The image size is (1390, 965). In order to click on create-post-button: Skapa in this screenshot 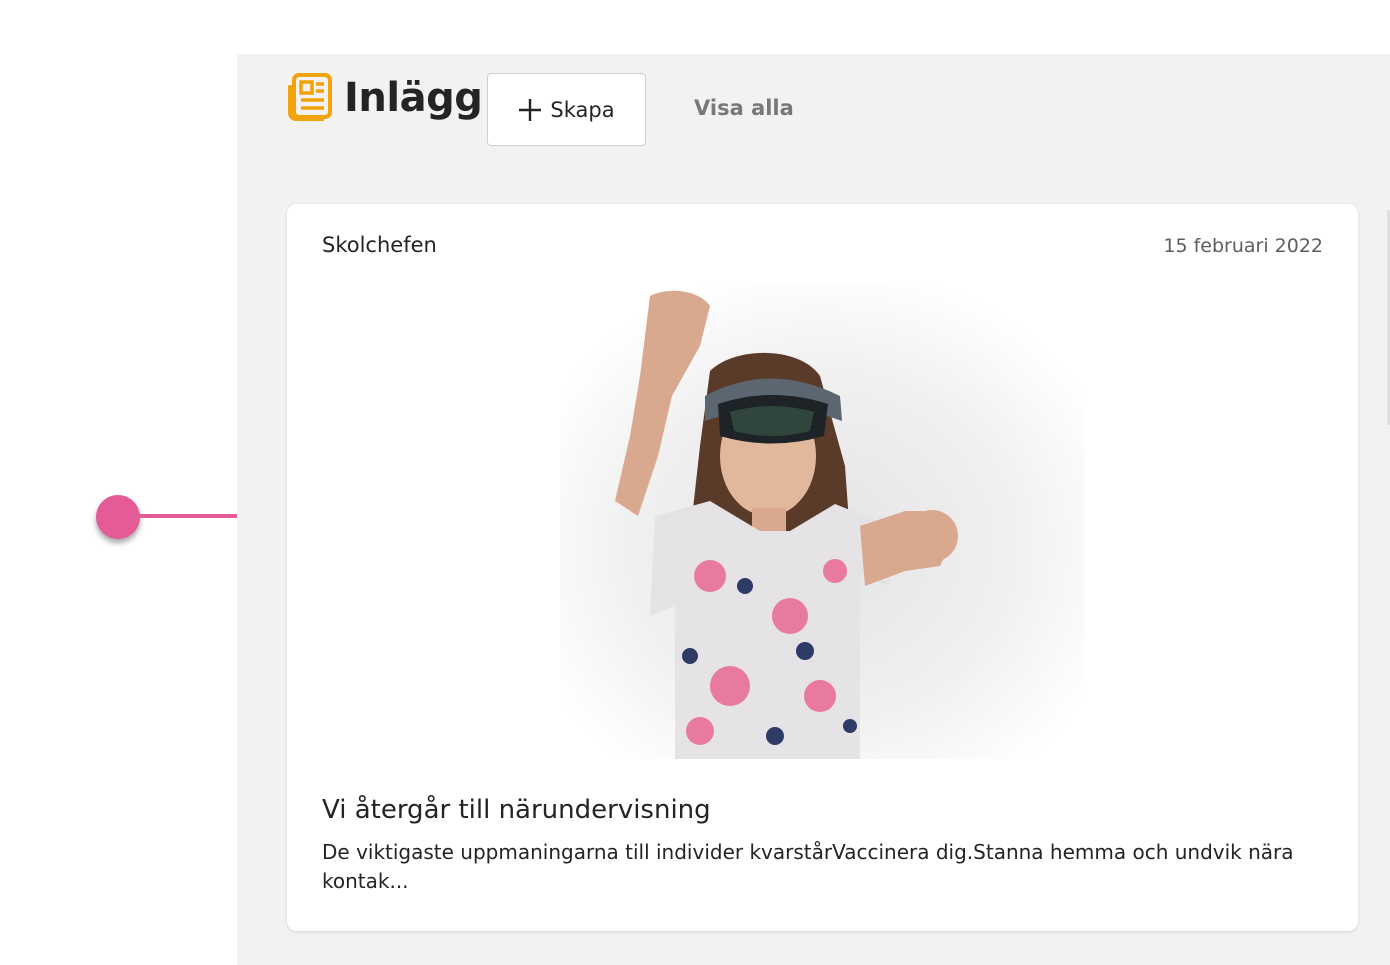, I will do `click(566, 109)`.